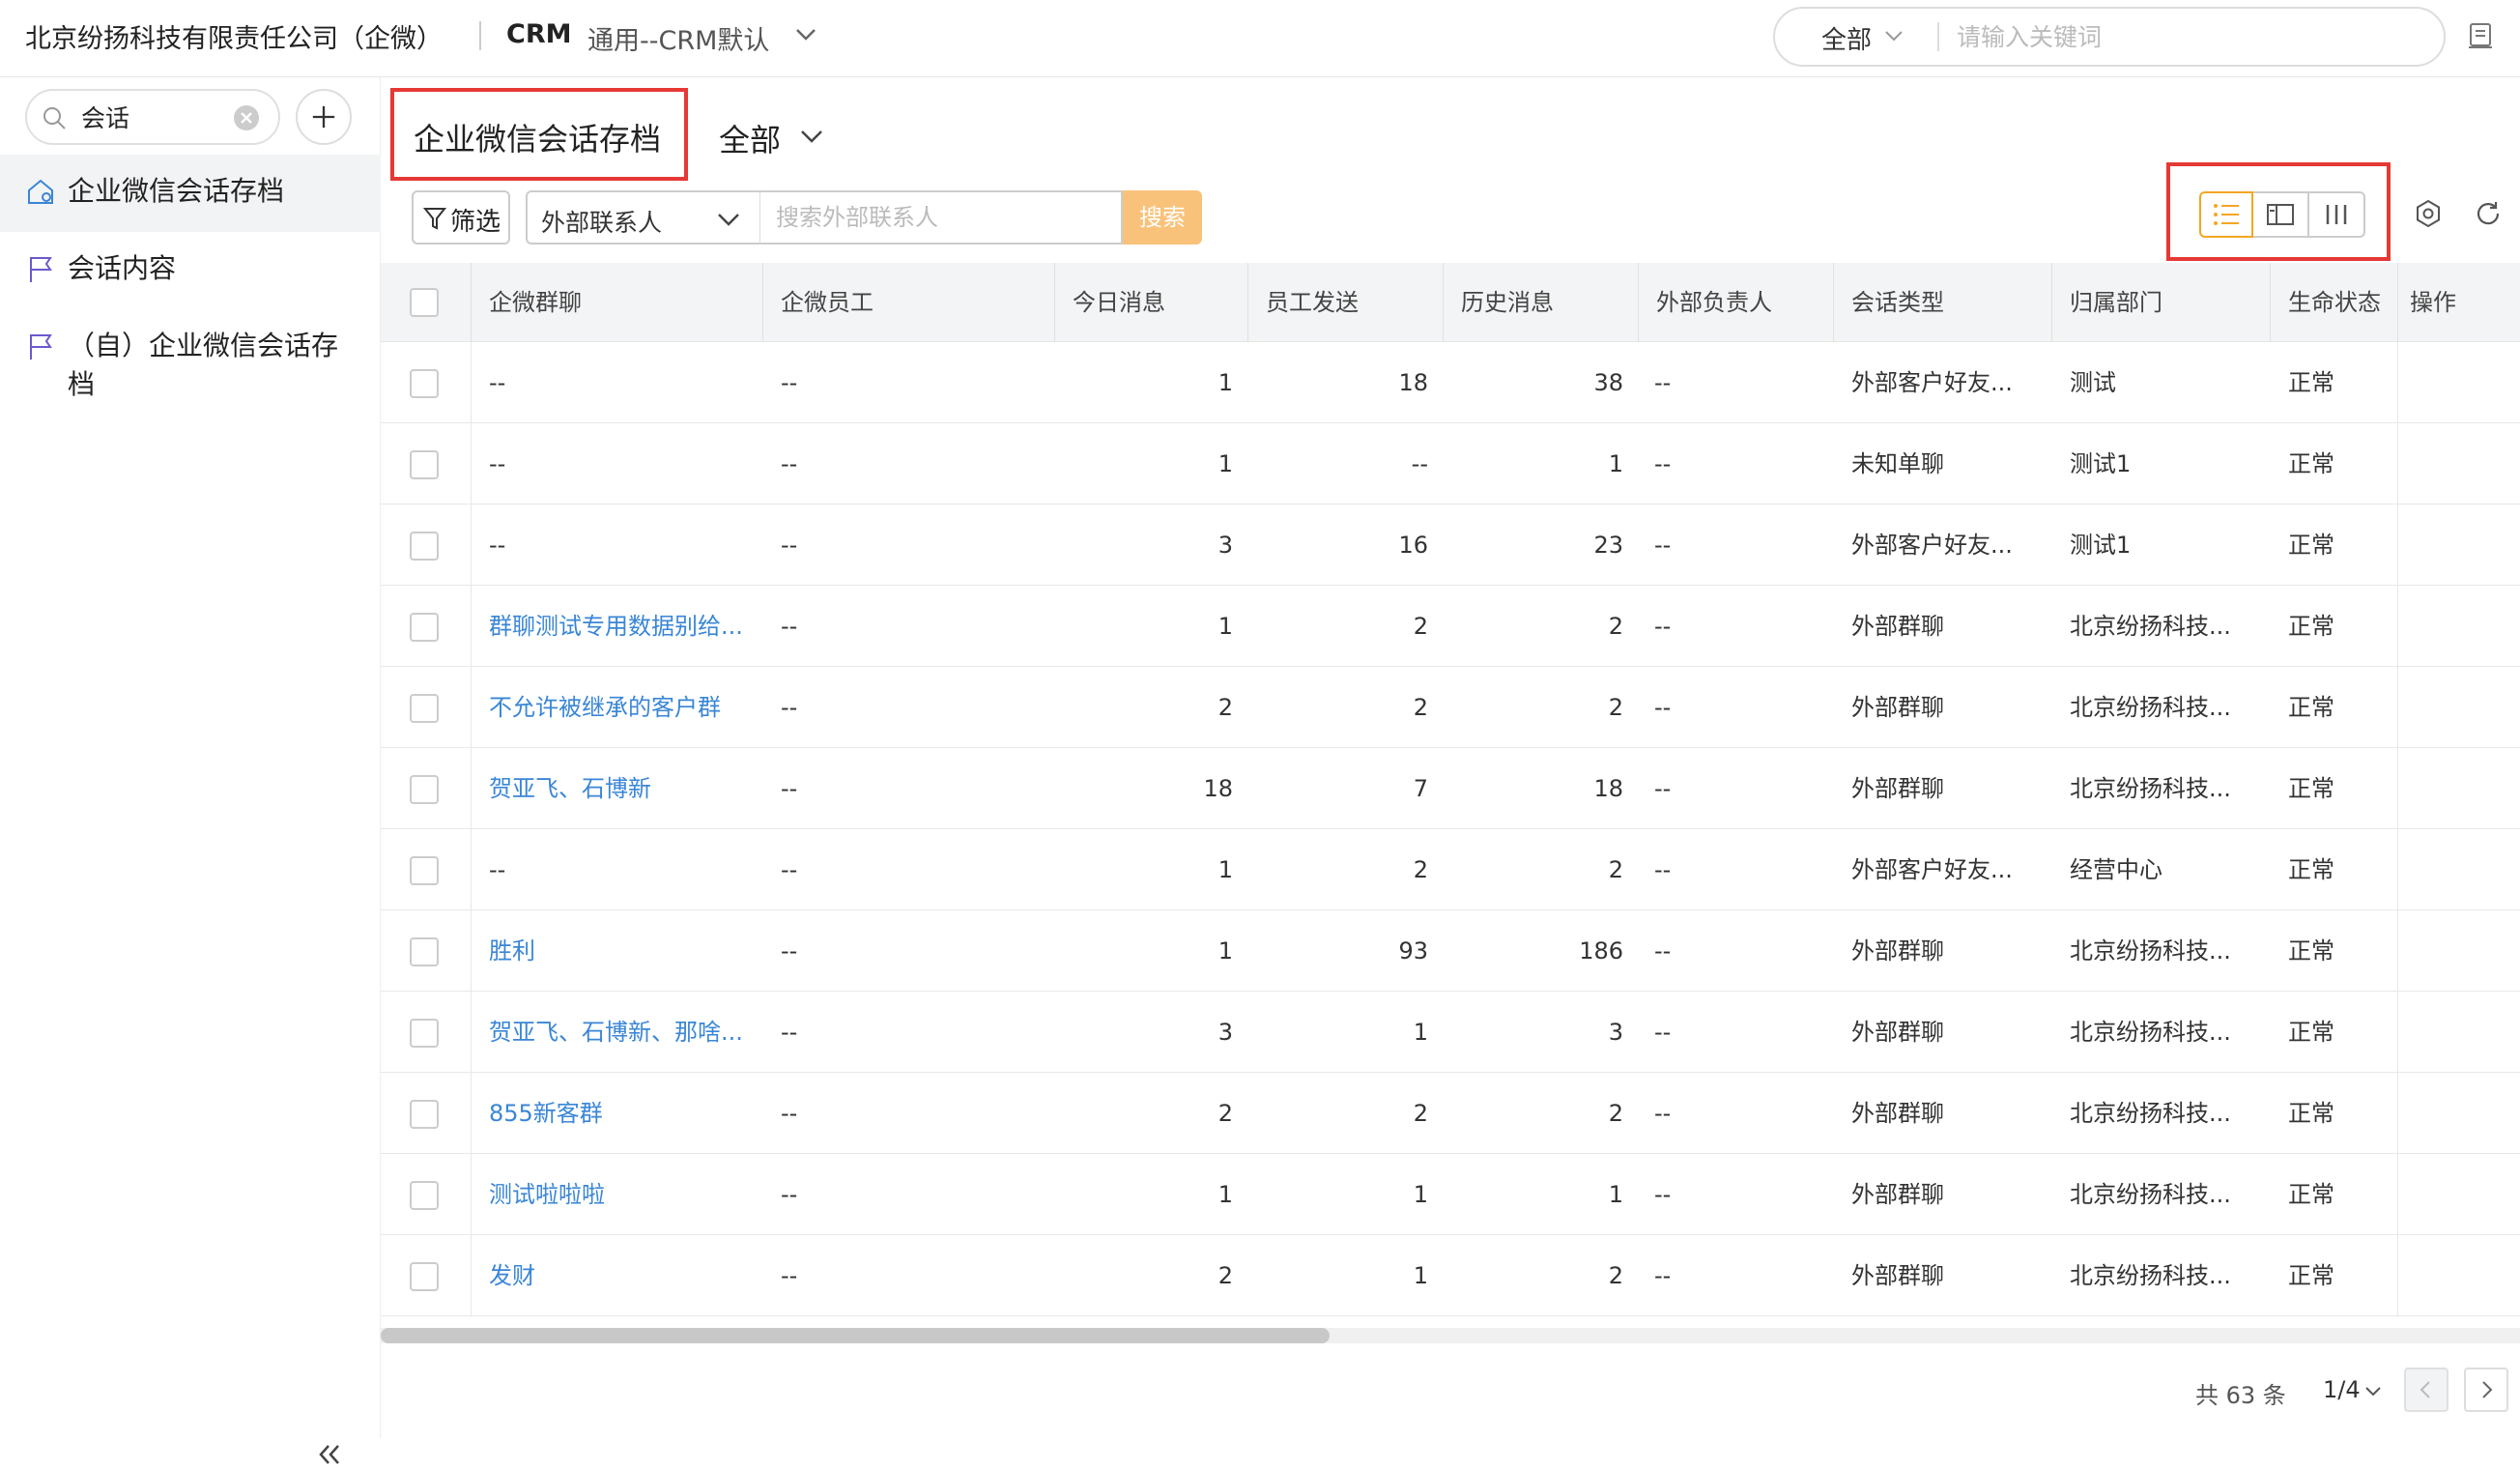 The height and width of the screenshot is (1469, 2520). I want to click on table-row: 贺亚飞、石博新、那啥... -- 3 1 3 -- 外部群聊 北京纷扬科技... 正常, so click(1450, 1032).